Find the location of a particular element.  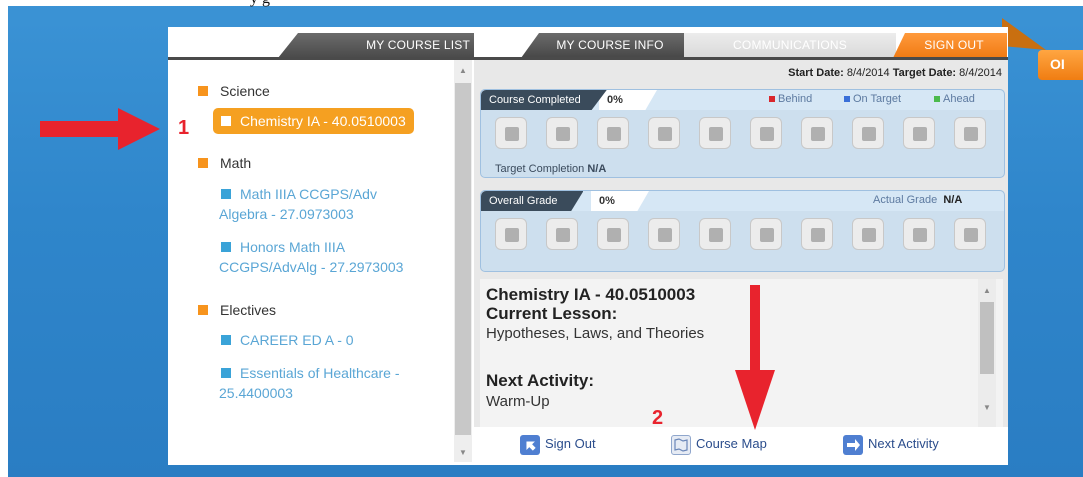

legend-label: On Target is located at coordinates (877, 99).